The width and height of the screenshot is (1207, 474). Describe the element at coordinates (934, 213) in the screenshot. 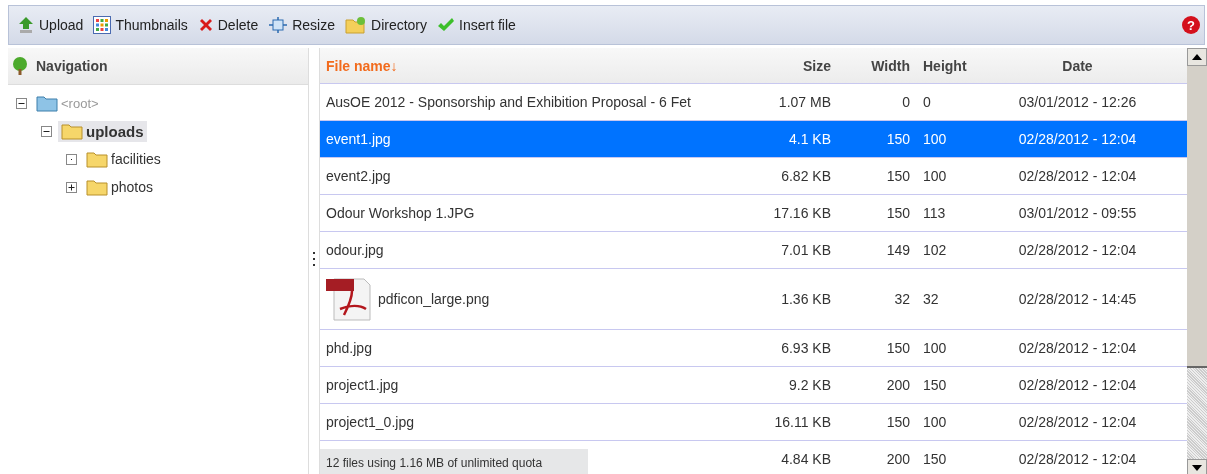

I see `height-cell-text: 113` at that location.